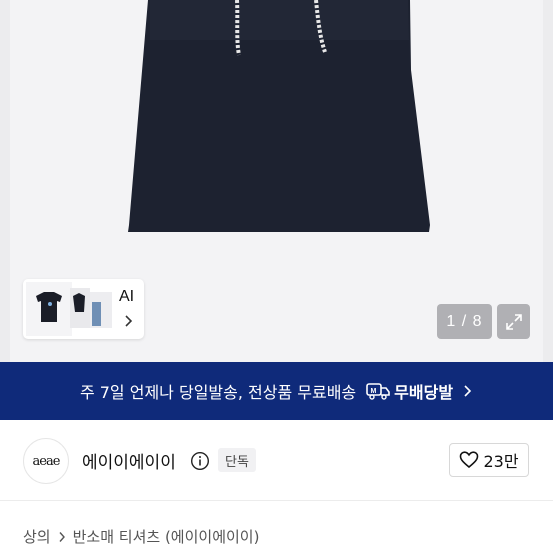  I want to click on shipping-banner: 주 7일 언제나 당일발송, 전상품 무료배송 M 무배당발, so click(276, 391).